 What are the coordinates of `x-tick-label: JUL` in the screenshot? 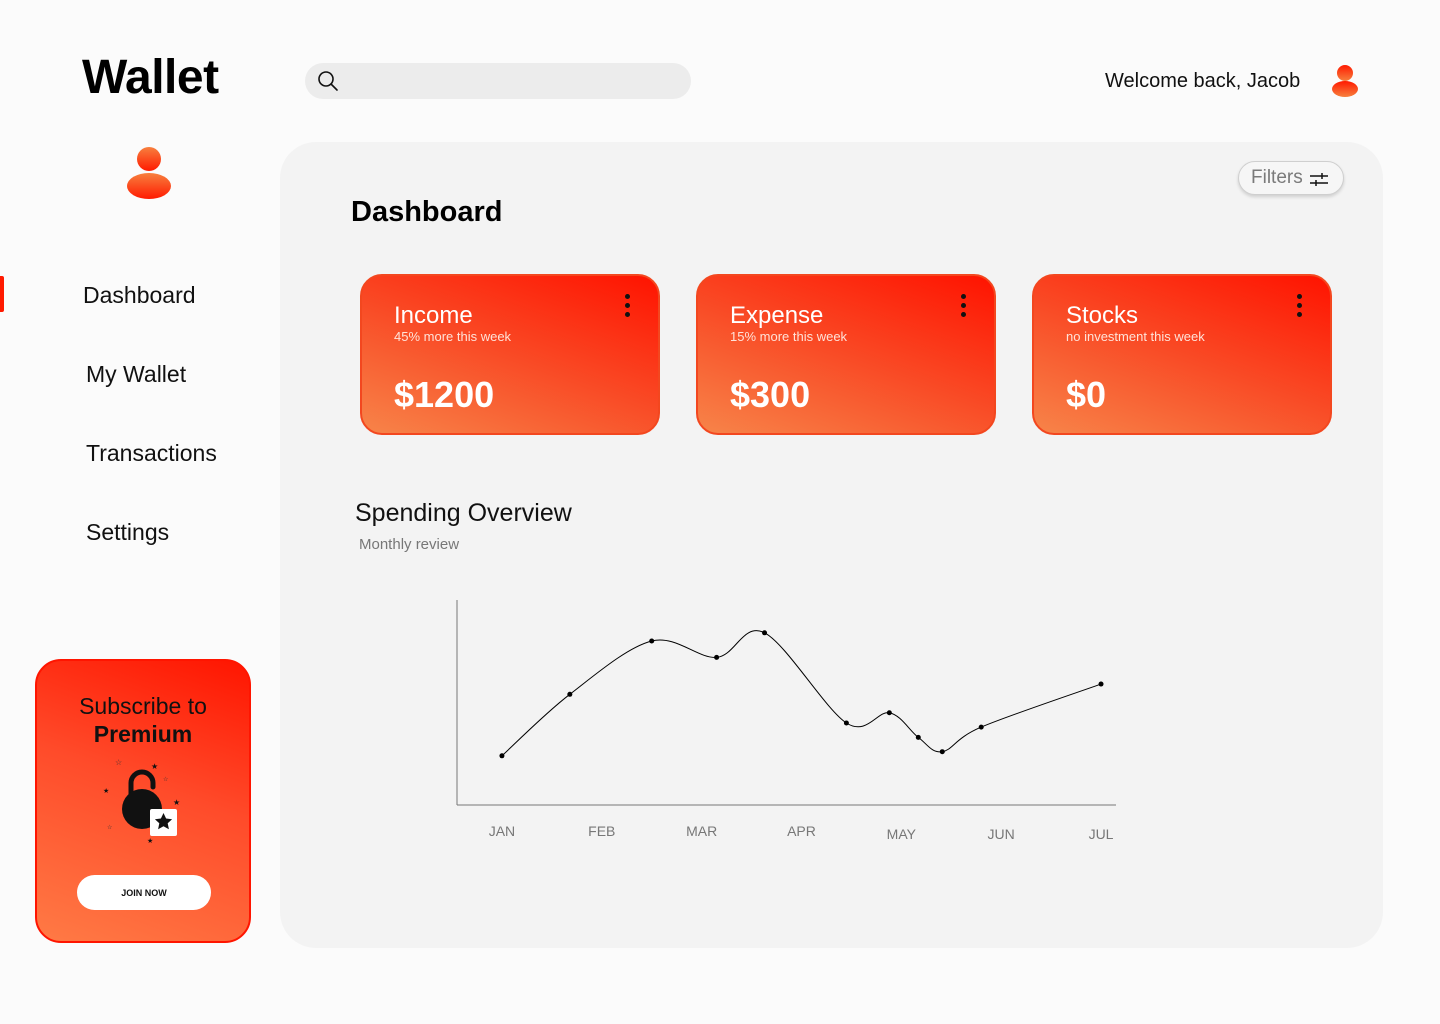 It's located at (1101, 834).